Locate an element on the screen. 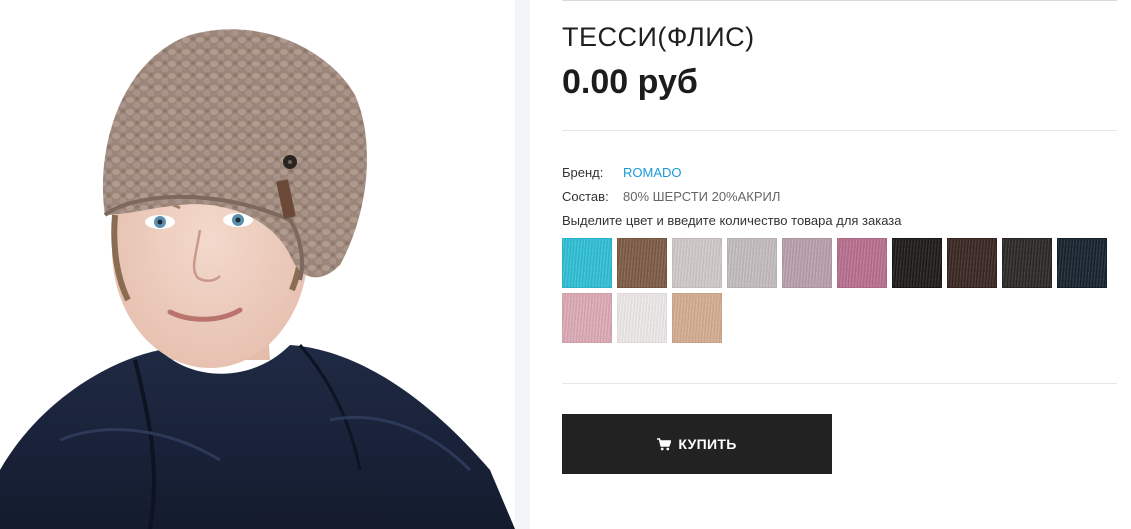  composition-row: Состав: 80% ШЕРСТИ 20%АКРИЛ is located at coordinates (671, 196).